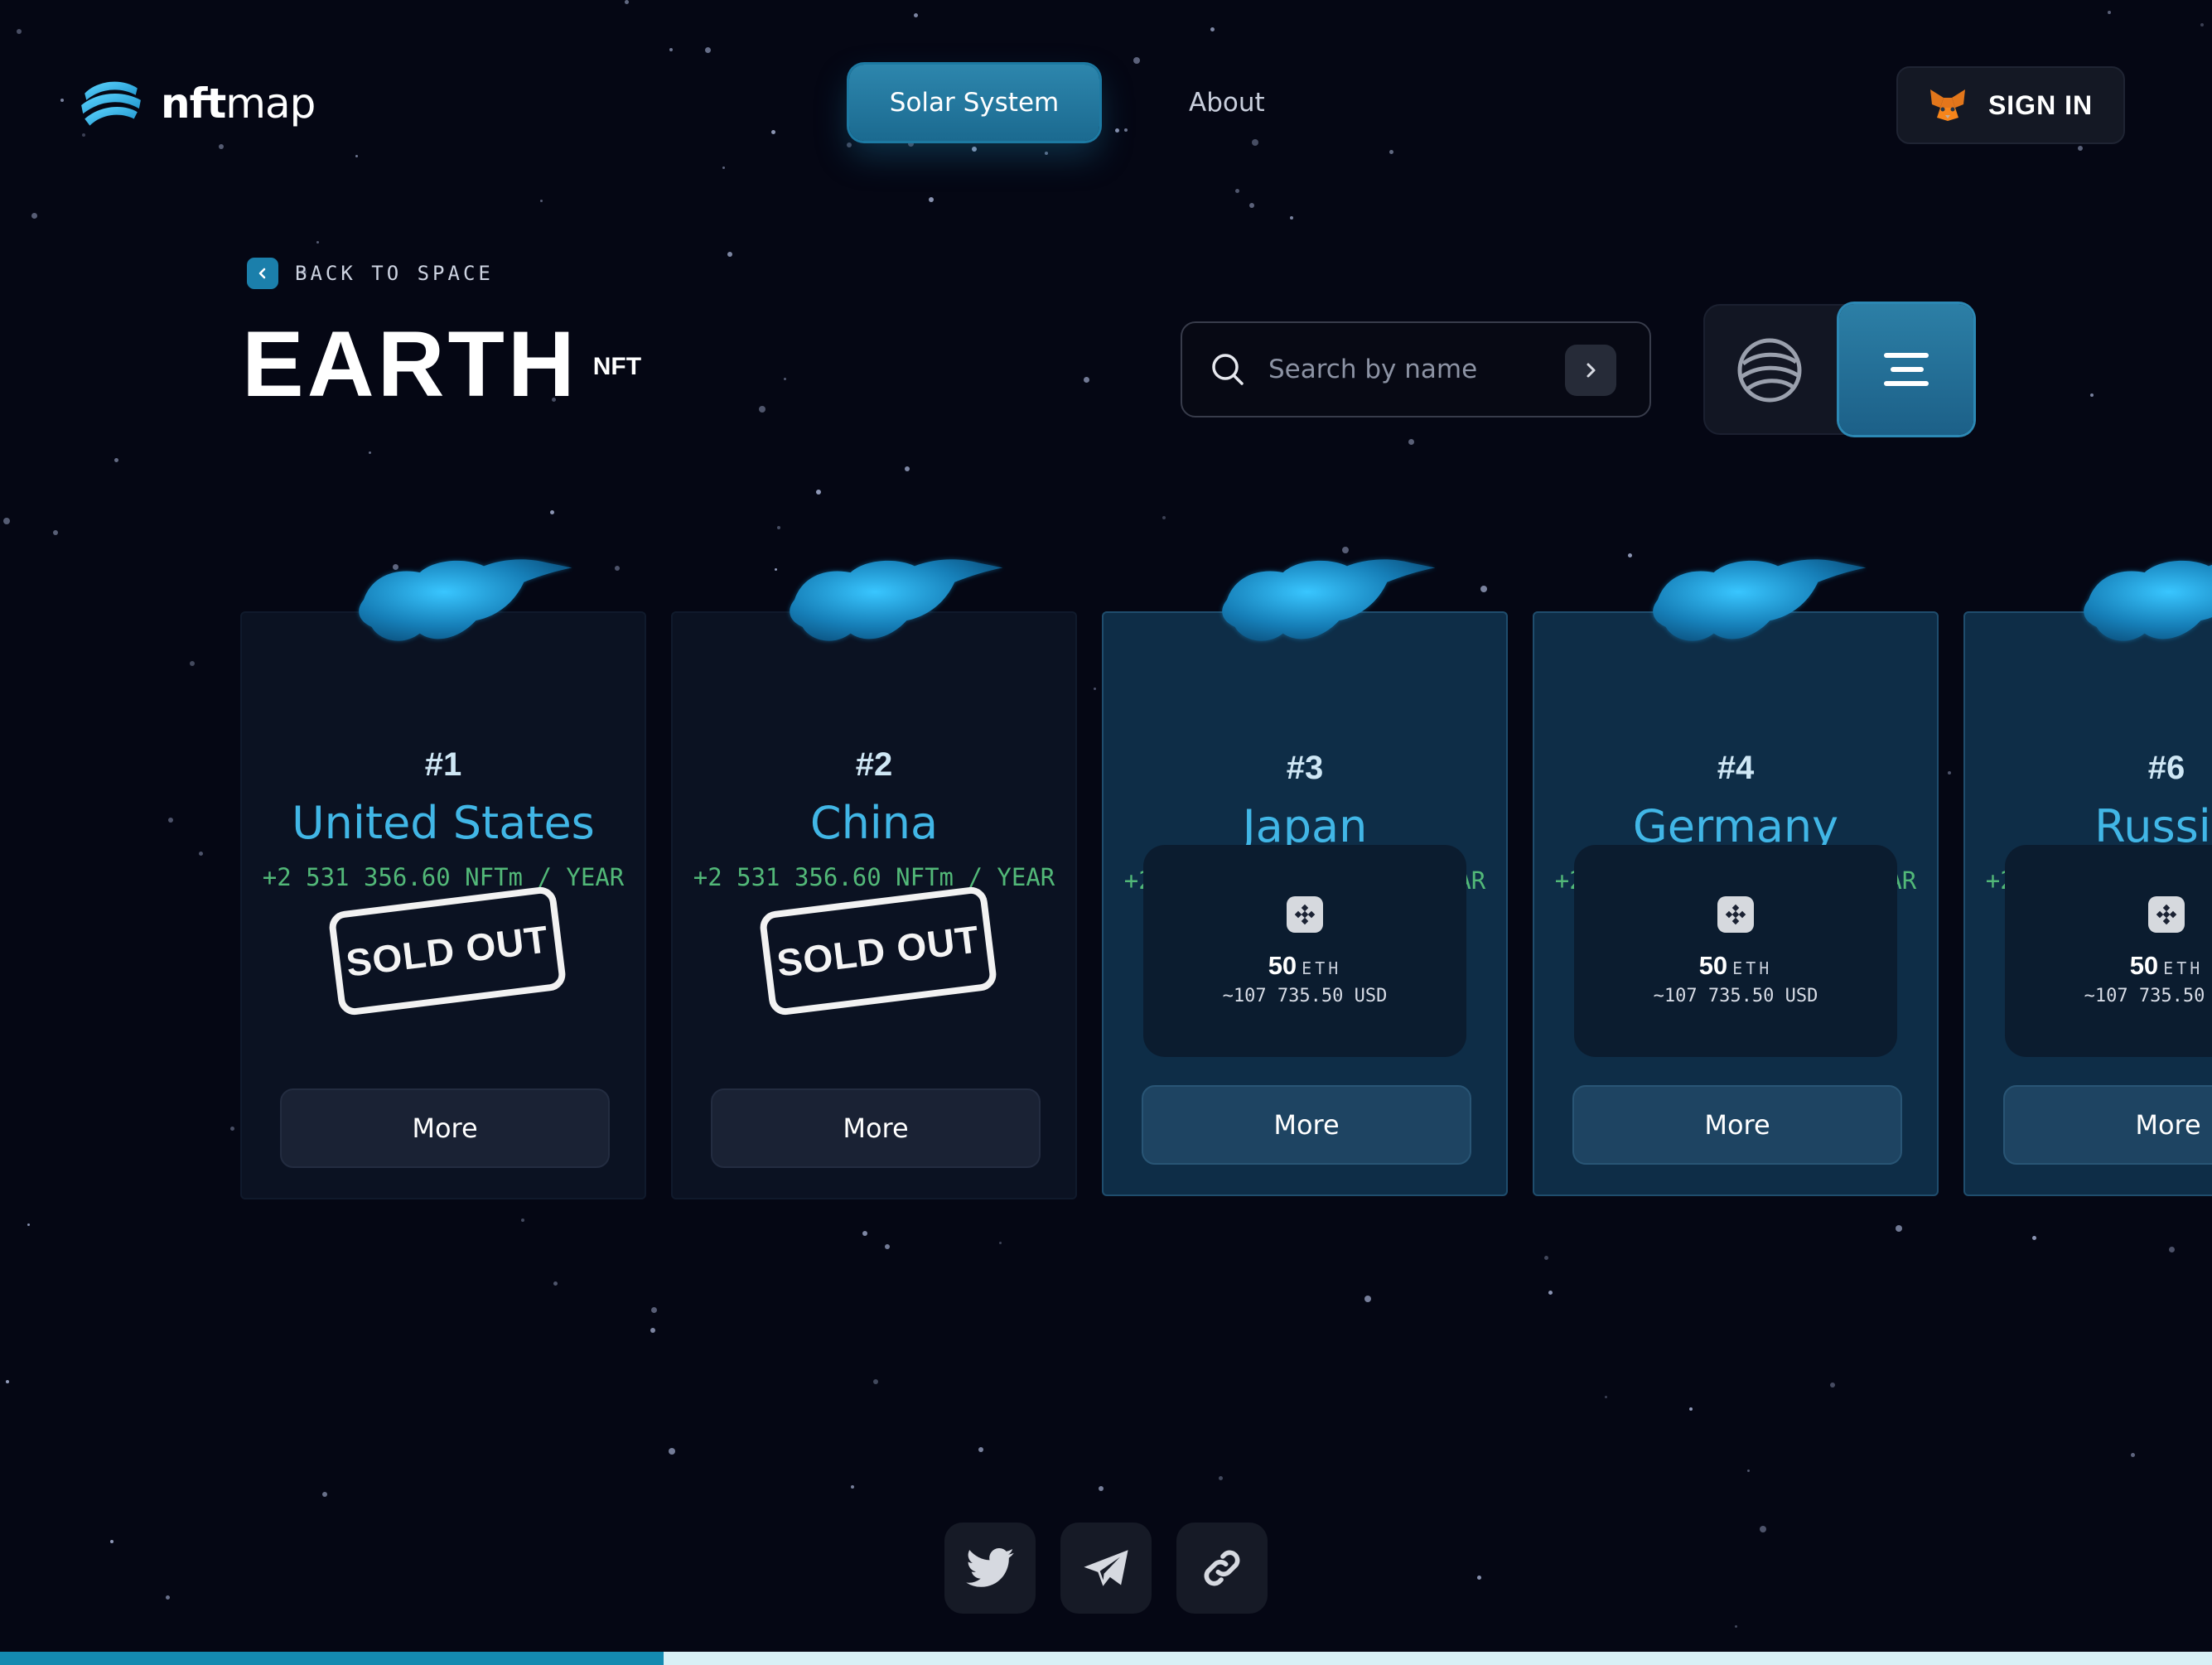  I want to click on nft-number: #3, so click(1305, 768).